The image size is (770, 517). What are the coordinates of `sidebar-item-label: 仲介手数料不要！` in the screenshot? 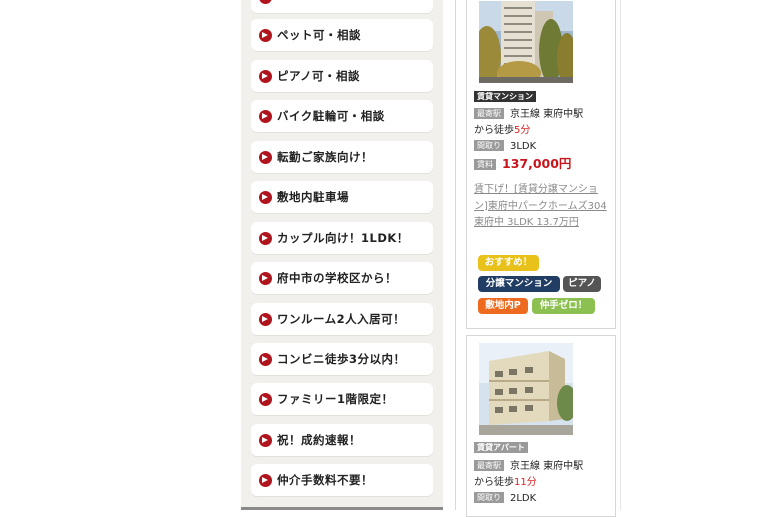 It's located at (325, 480).